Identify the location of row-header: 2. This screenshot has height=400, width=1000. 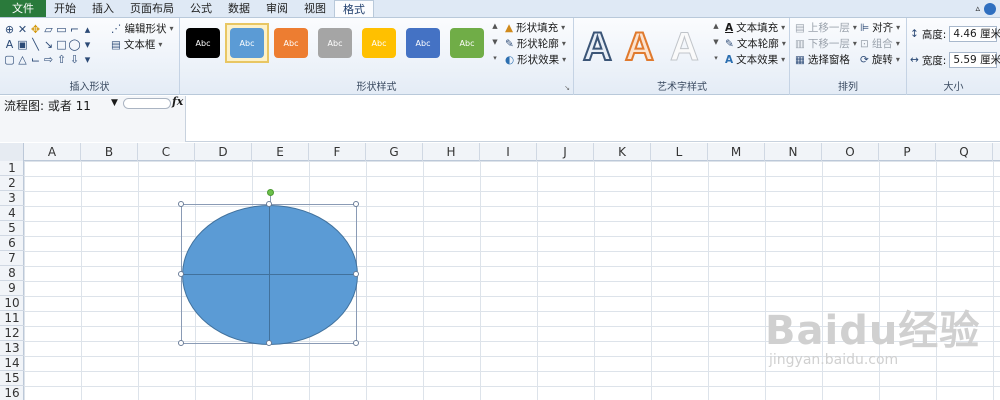
(12, 183).